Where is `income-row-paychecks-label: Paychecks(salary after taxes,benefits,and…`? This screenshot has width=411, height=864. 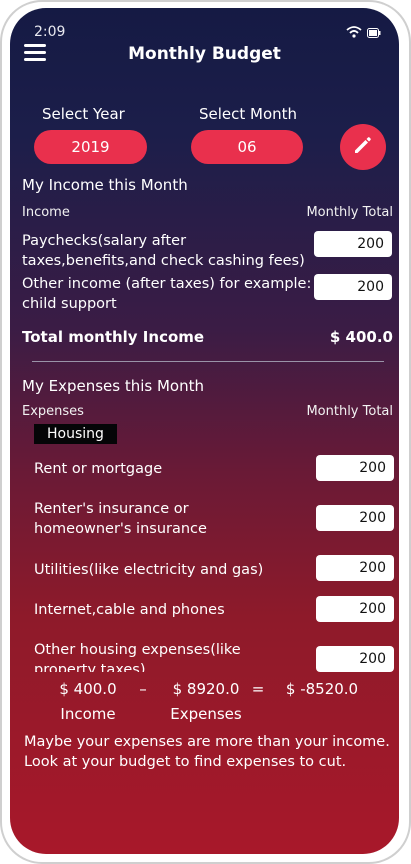
income-row-paychecks-label: Paychecks(salary after taxes,benefits,and… is located at coordinates (163, 251).